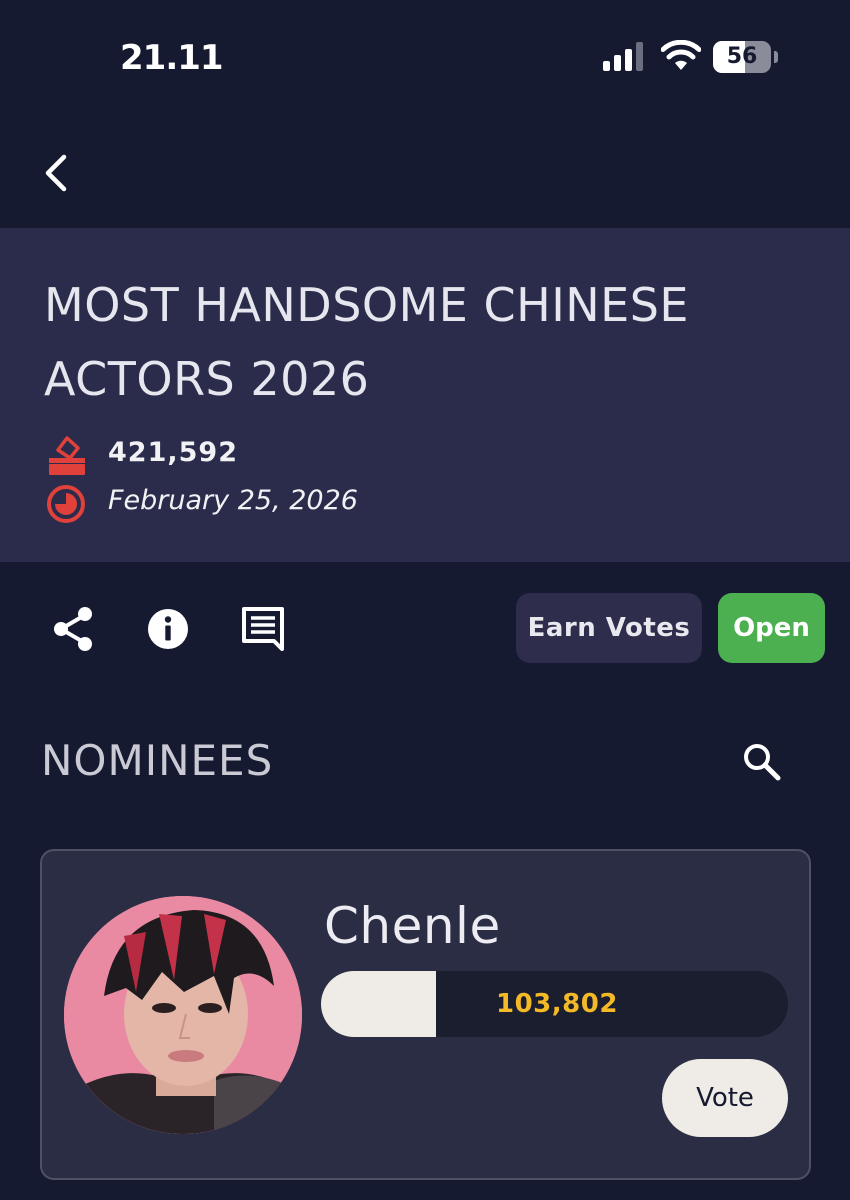  Describe the element at coordinates (725, 1098) in the screenshot. I see `vote-button: Vote` at that location.